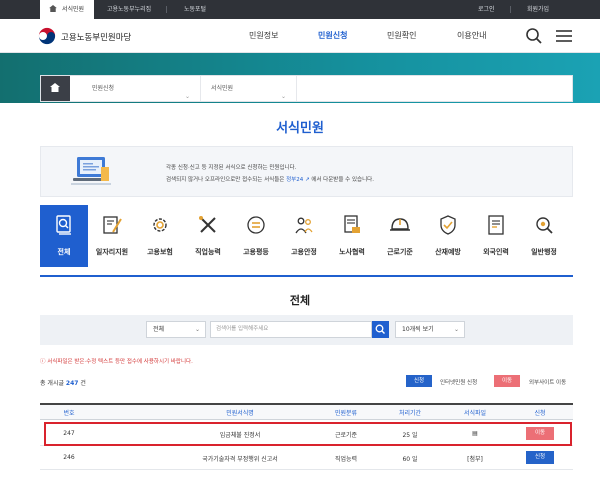  Describe the element at coordinates (256, 236) in the screenshot. I see `category-tab-equality: 고용평등` at that location.